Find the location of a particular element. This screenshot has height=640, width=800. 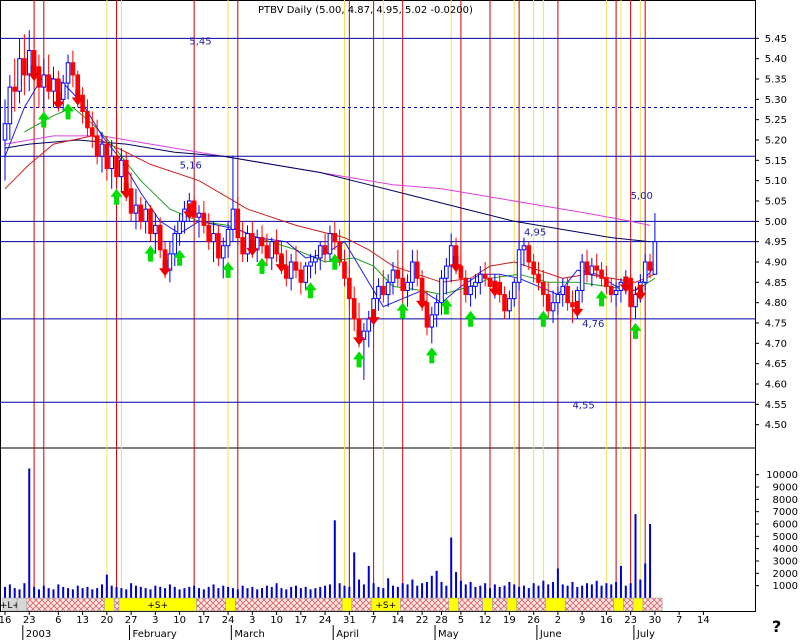

month-label: May is located at coordinates (448, 634).